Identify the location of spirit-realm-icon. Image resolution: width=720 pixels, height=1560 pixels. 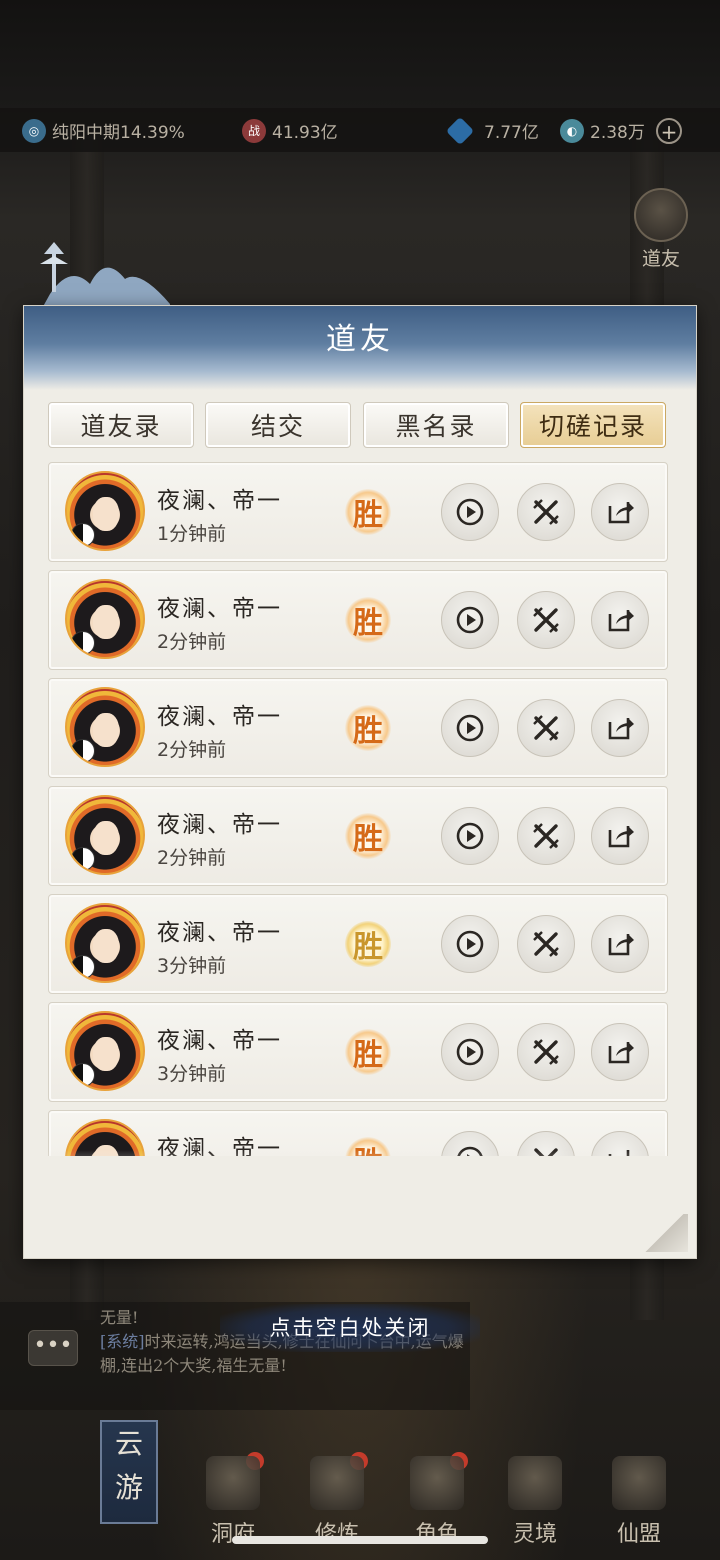
(535, 1483).